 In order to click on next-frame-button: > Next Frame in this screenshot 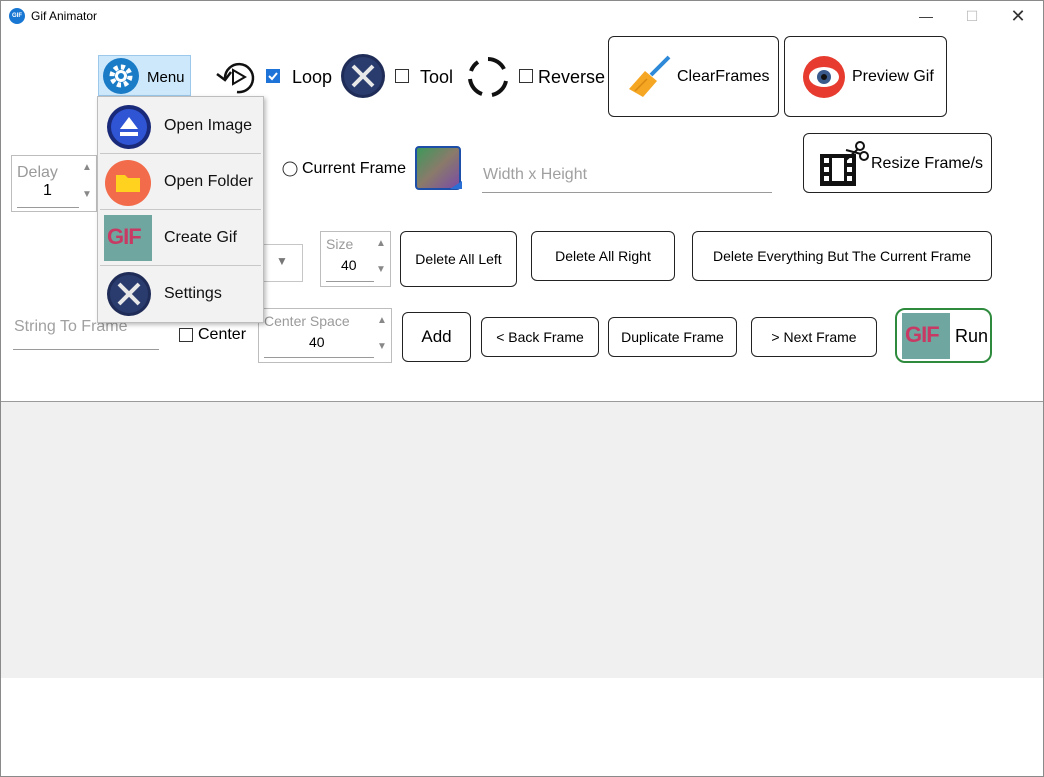, I will do `click(814, 337)`.